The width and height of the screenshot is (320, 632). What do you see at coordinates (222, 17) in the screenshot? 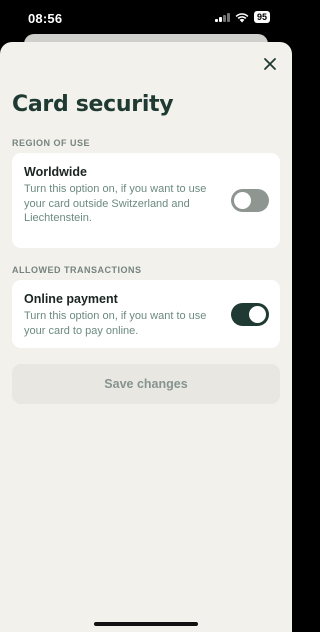
I see `signal-icon` at bounding box center [222, 17].